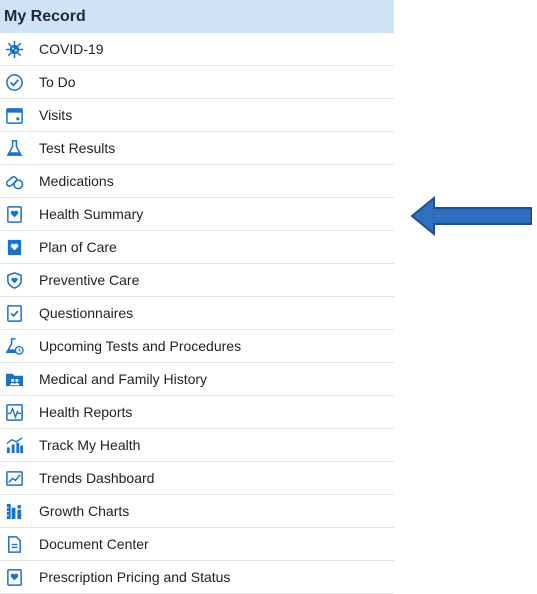 This screenshot has height=594, width=537. Describe the element at coordinates (14, 49) in the screenshot. I see `virus-icon` at that location.